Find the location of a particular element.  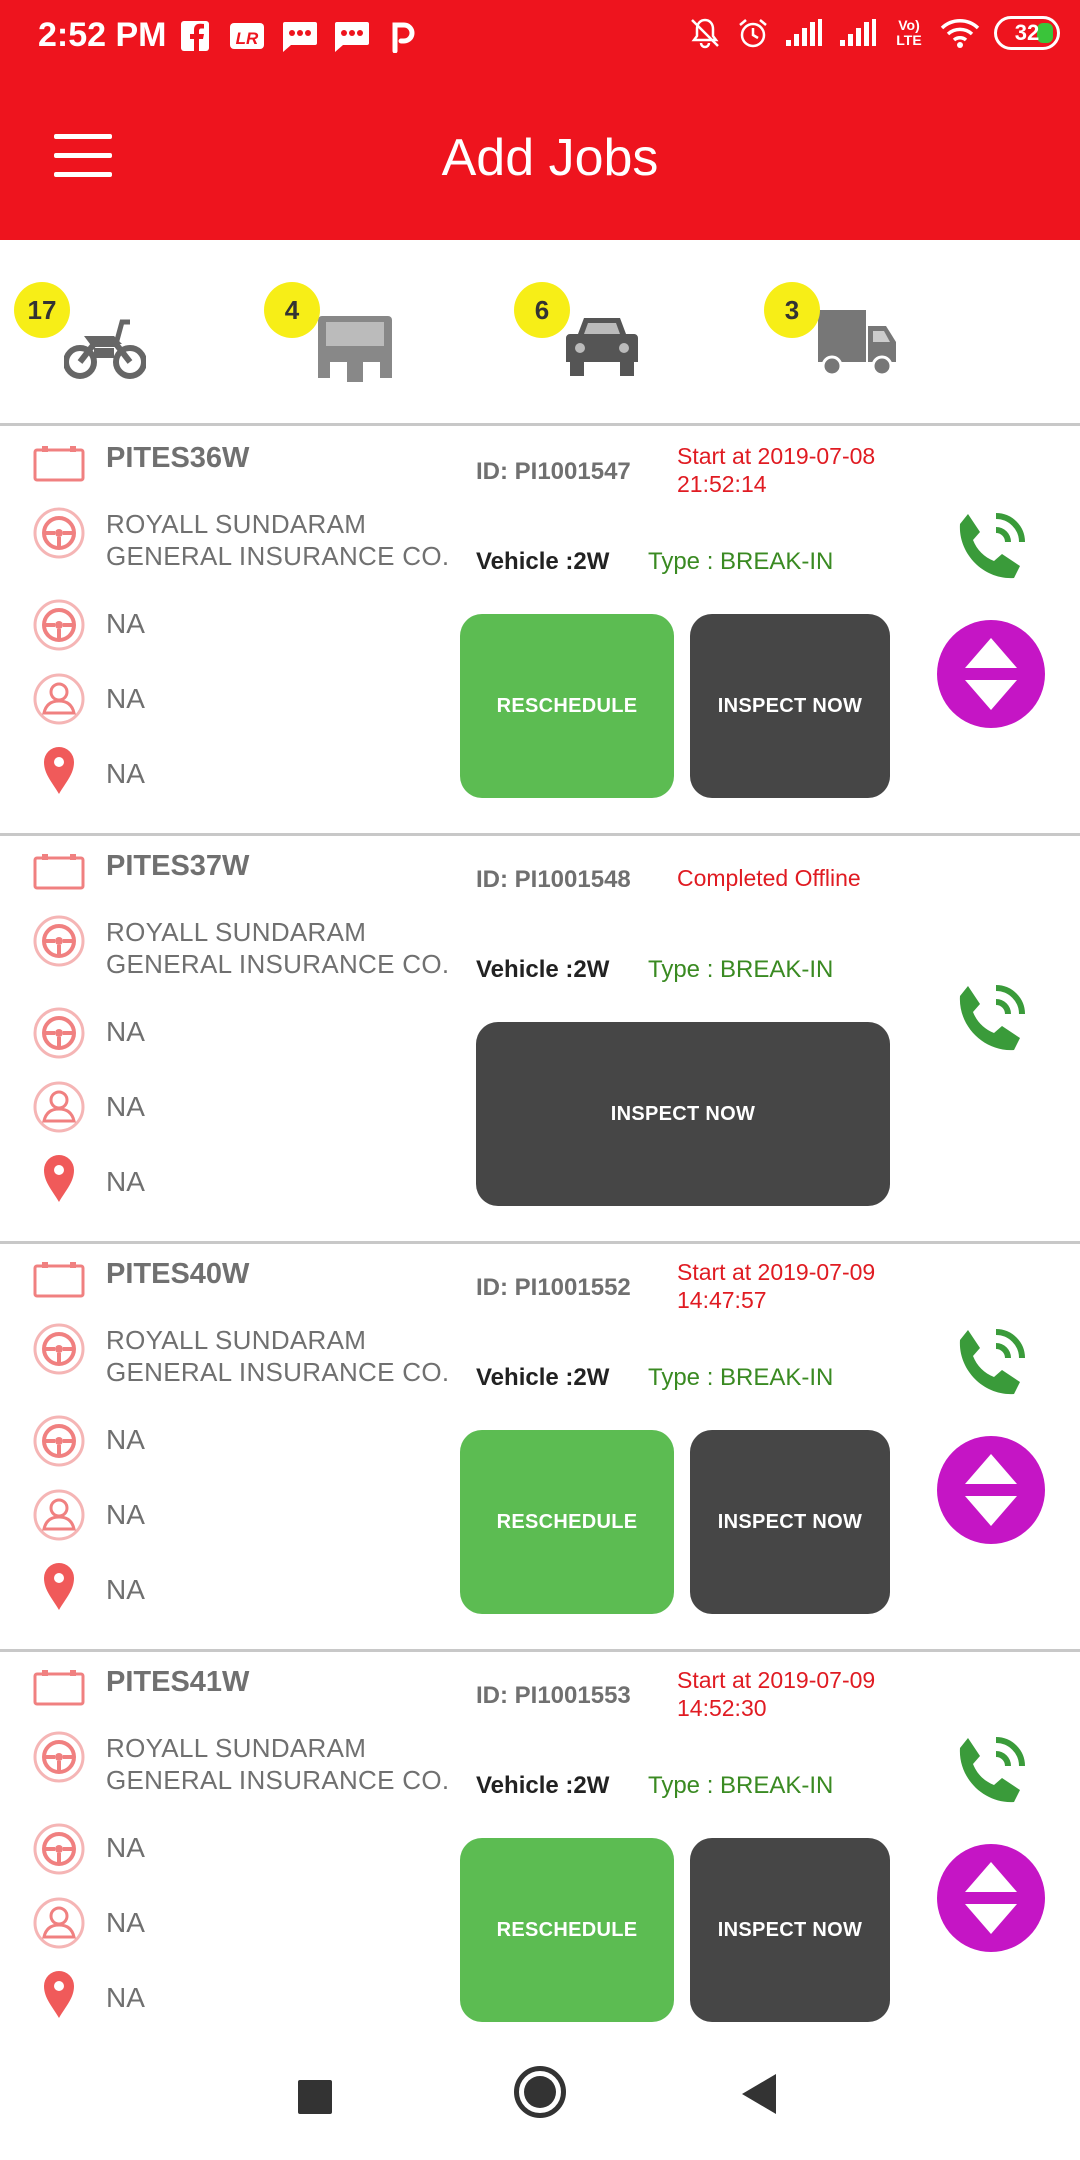

message-icon is located at coordinates (351, 36).